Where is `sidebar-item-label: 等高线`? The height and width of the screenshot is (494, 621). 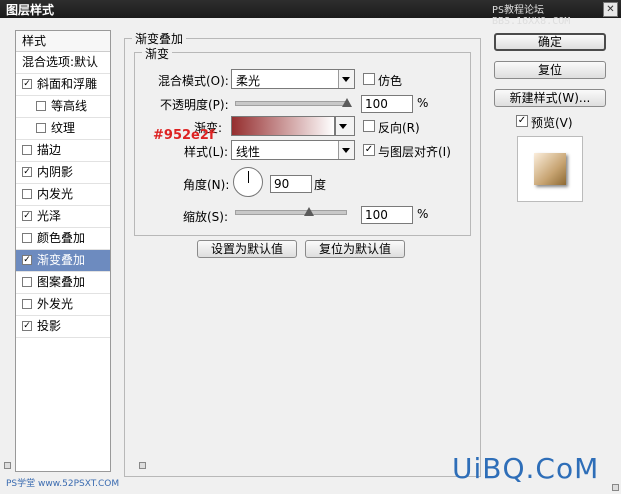
sidebar-item-label: 等高线 is located at coordinates (69, 106).